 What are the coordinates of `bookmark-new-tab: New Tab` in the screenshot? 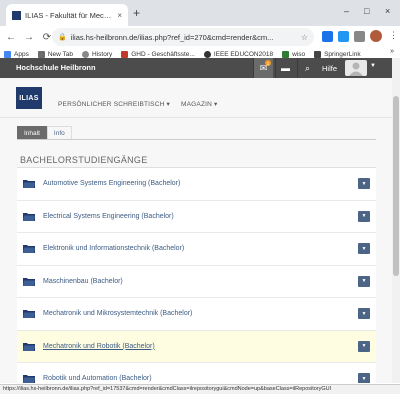 It's located at (55, 54).